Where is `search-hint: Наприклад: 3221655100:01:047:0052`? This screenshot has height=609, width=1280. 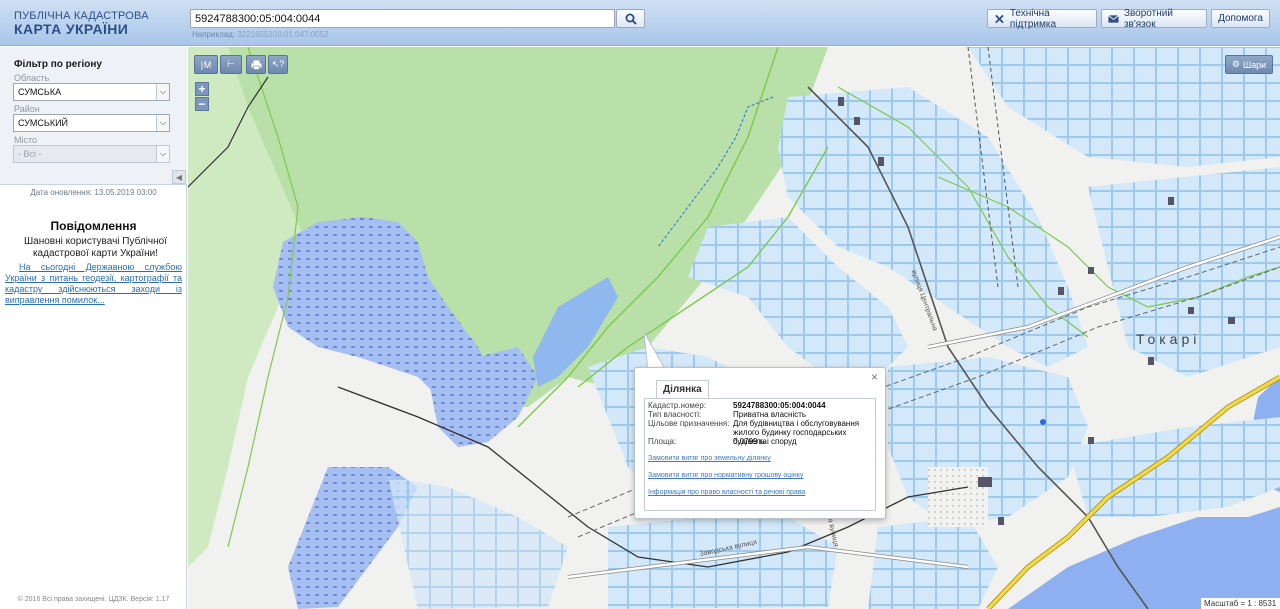 search-hint: Наприклад: 3221655100:01:047:0052 is located at coordinates (260, 34).